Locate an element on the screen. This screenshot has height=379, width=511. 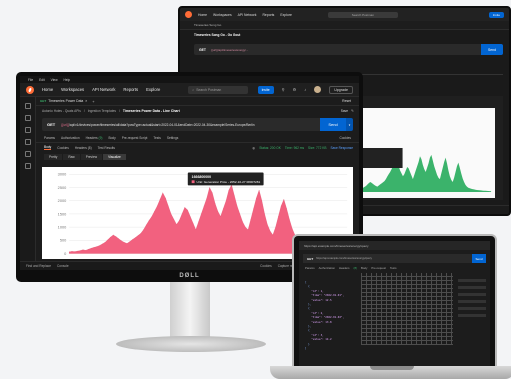
request-tab: GET Timeseries Power Data × is located at coordinates (63, 101).